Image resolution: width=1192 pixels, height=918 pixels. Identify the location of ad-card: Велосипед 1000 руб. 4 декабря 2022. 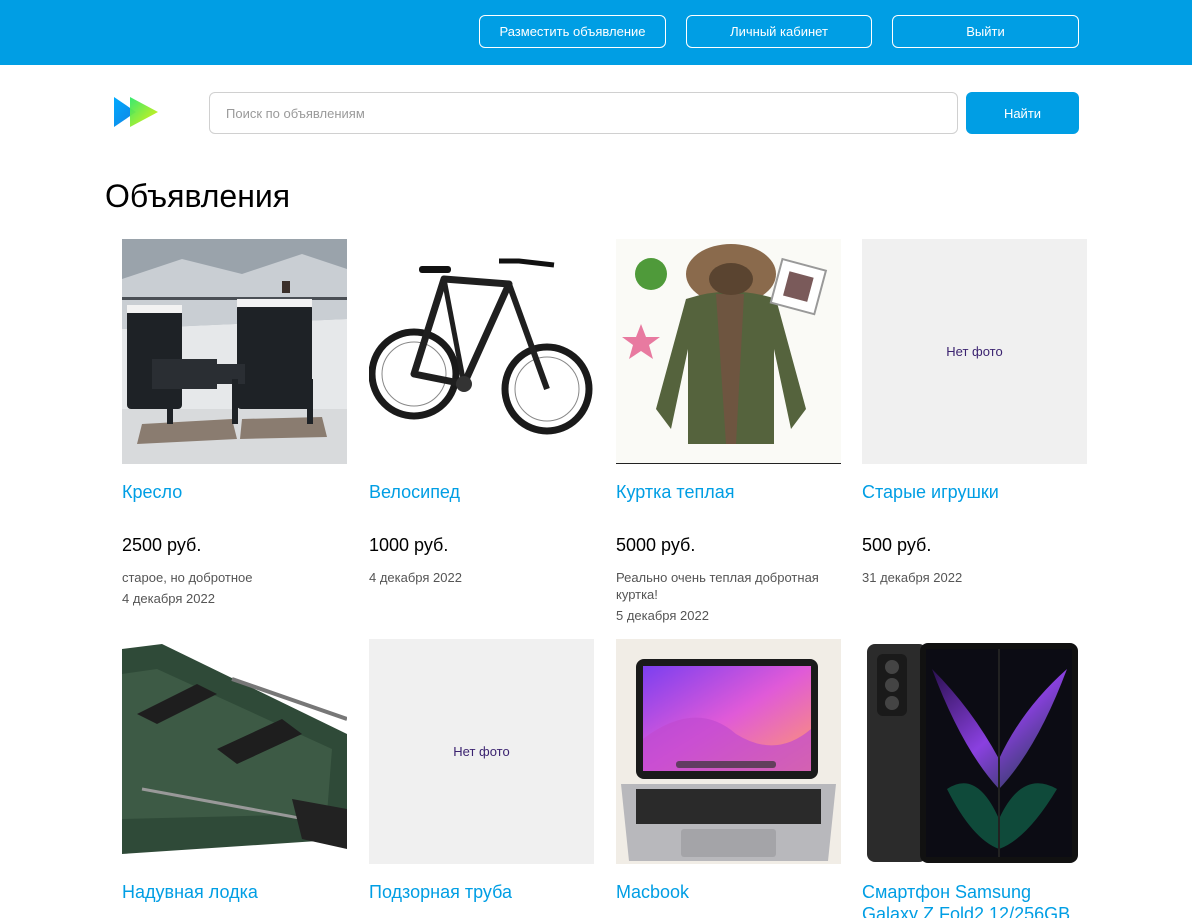
(481, 412).